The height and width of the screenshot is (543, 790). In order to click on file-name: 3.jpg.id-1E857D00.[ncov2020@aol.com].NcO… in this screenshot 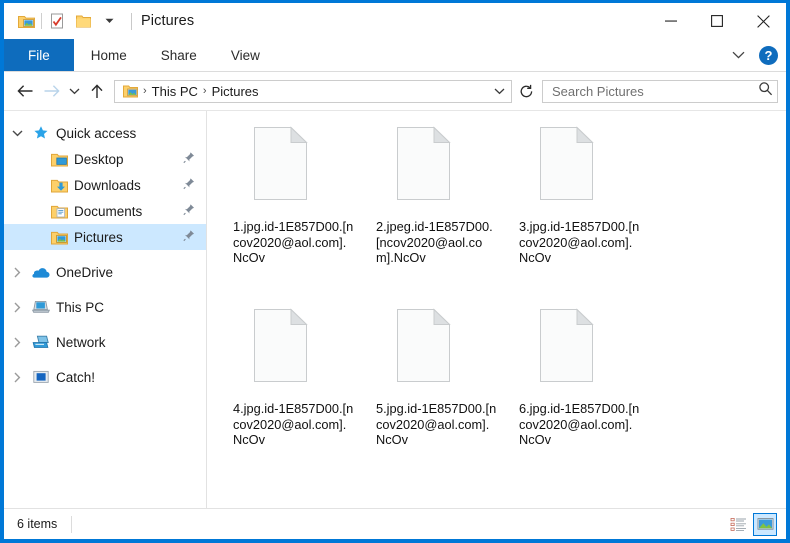, I will do `click(579, 242)`.